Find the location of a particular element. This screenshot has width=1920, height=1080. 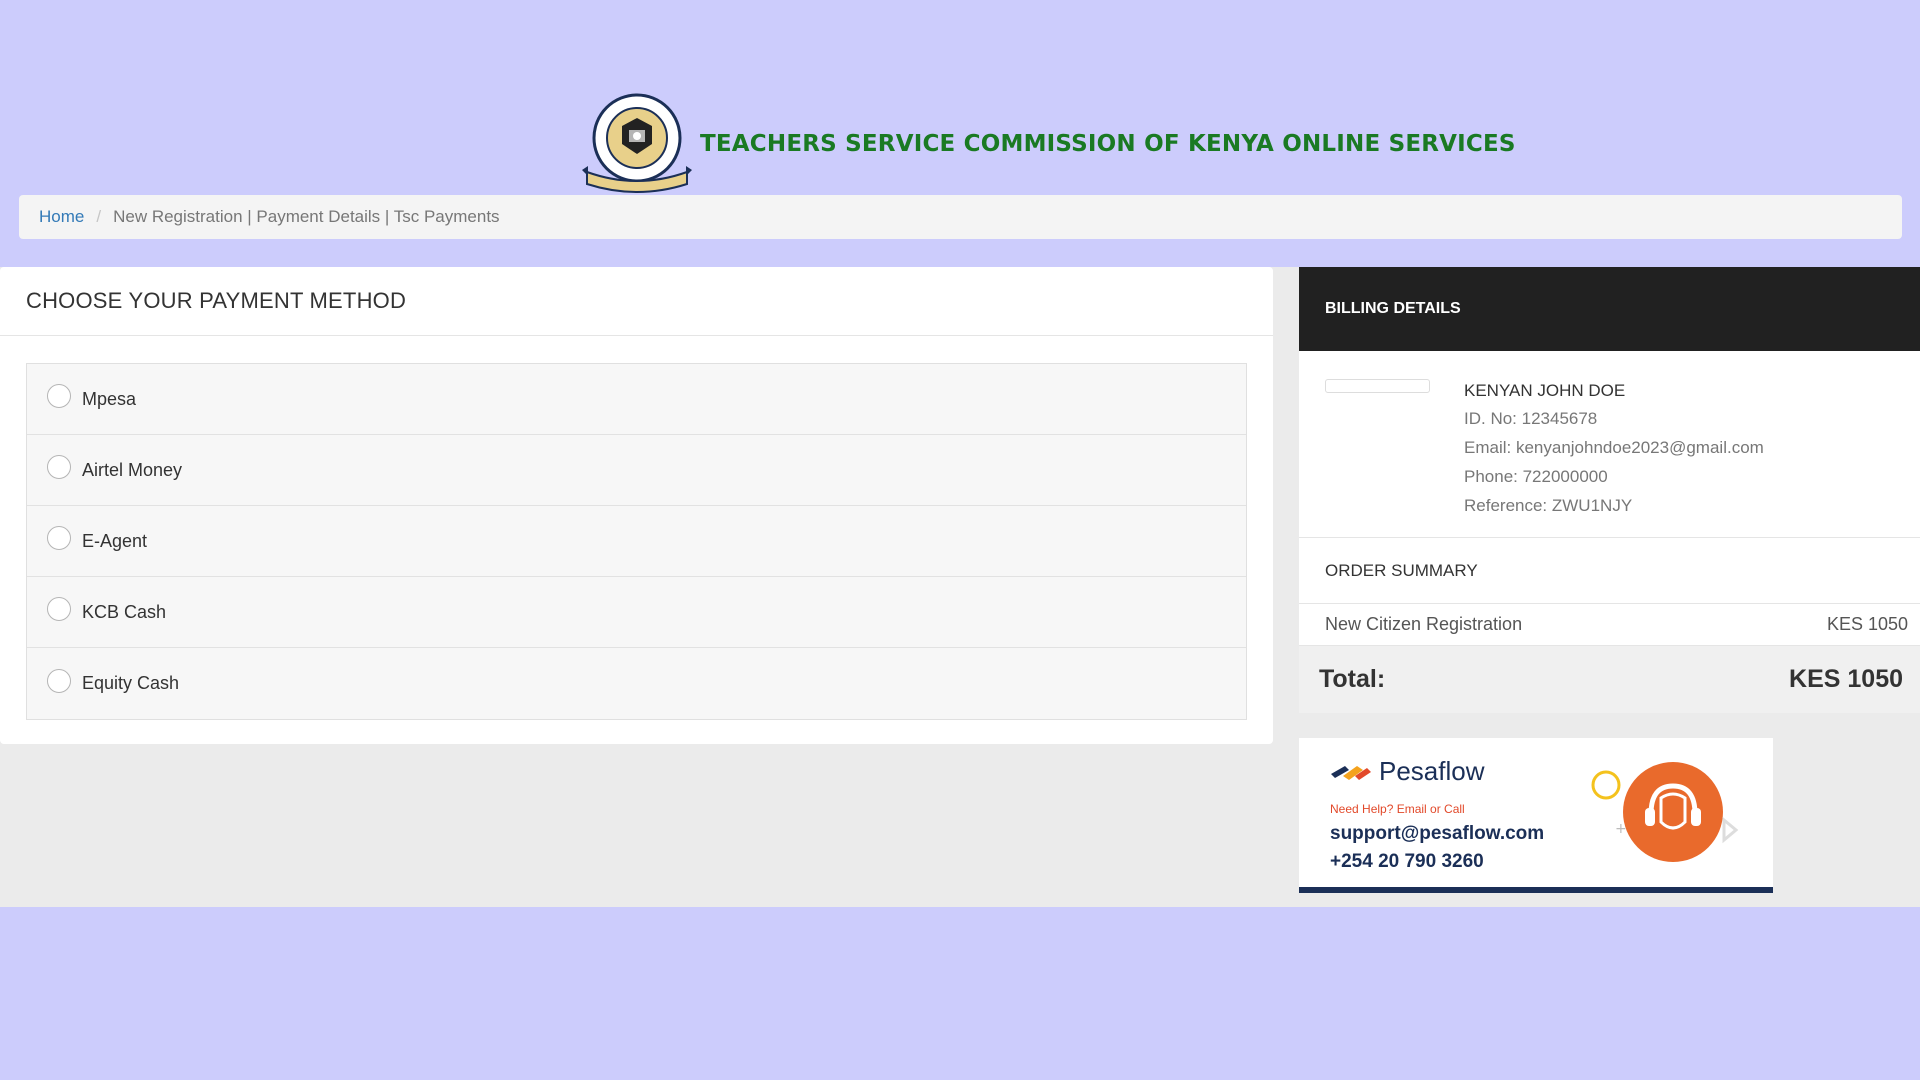

payment-option-label: Airtel Money is located at coordinates (132, 469).